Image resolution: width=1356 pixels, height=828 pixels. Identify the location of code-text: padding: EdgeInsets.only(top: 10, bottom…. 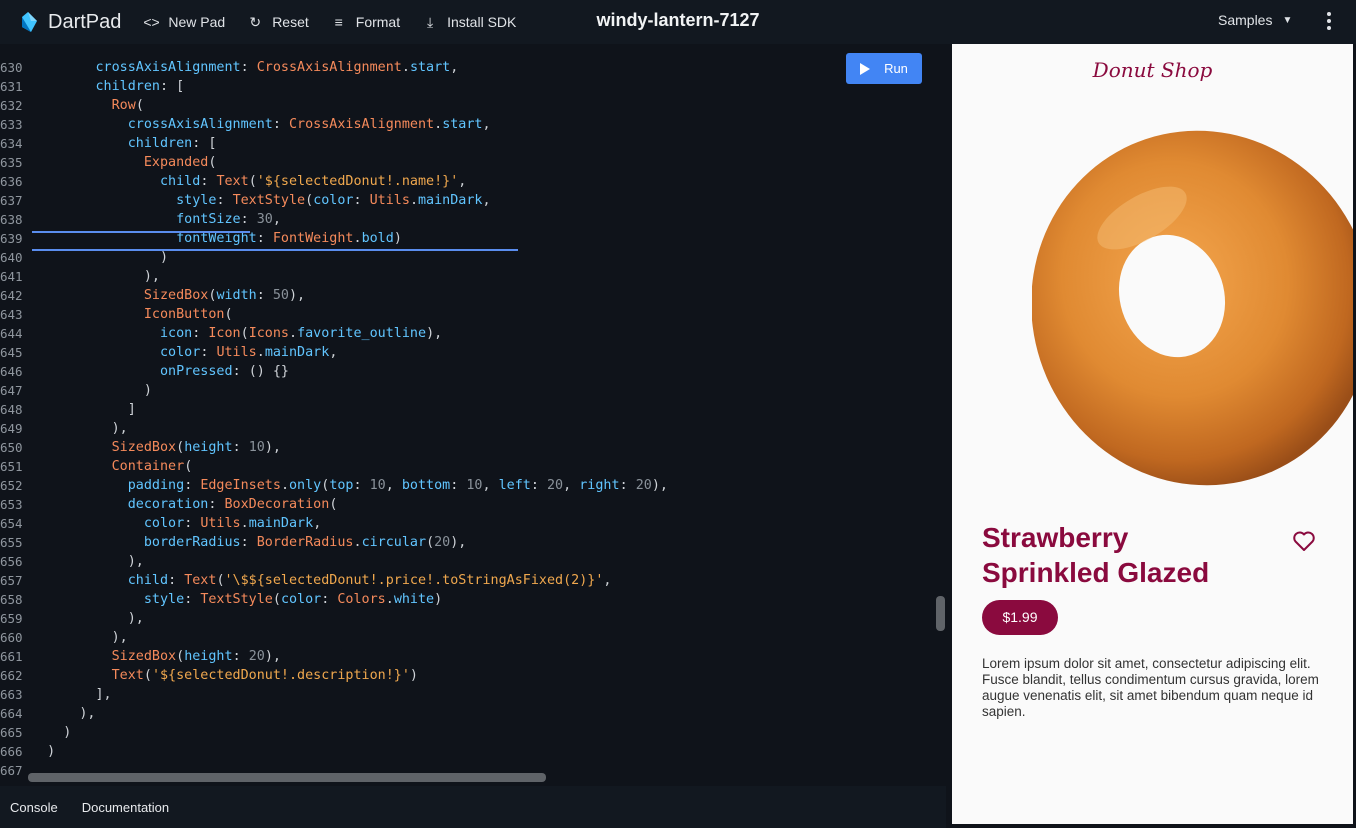
(397, 485).